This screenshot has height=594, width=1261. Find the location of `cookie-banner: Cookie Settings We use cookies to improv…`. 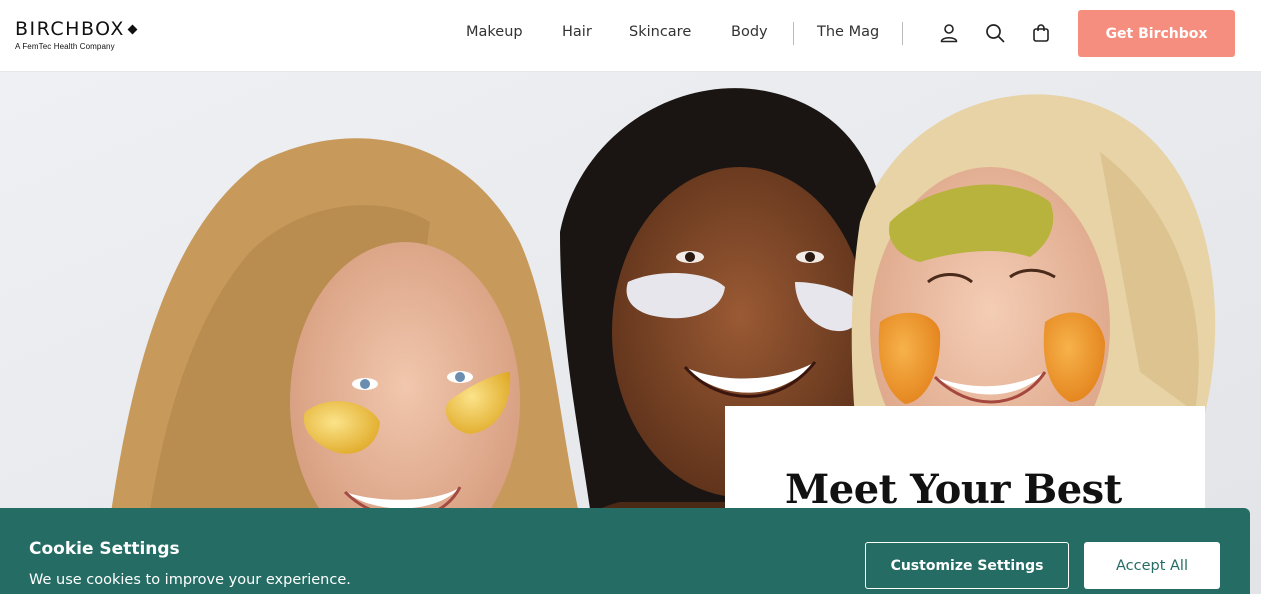

cookie-banner: Cookie Settings We use cookies to improv… is located at coordinates (625, 551).